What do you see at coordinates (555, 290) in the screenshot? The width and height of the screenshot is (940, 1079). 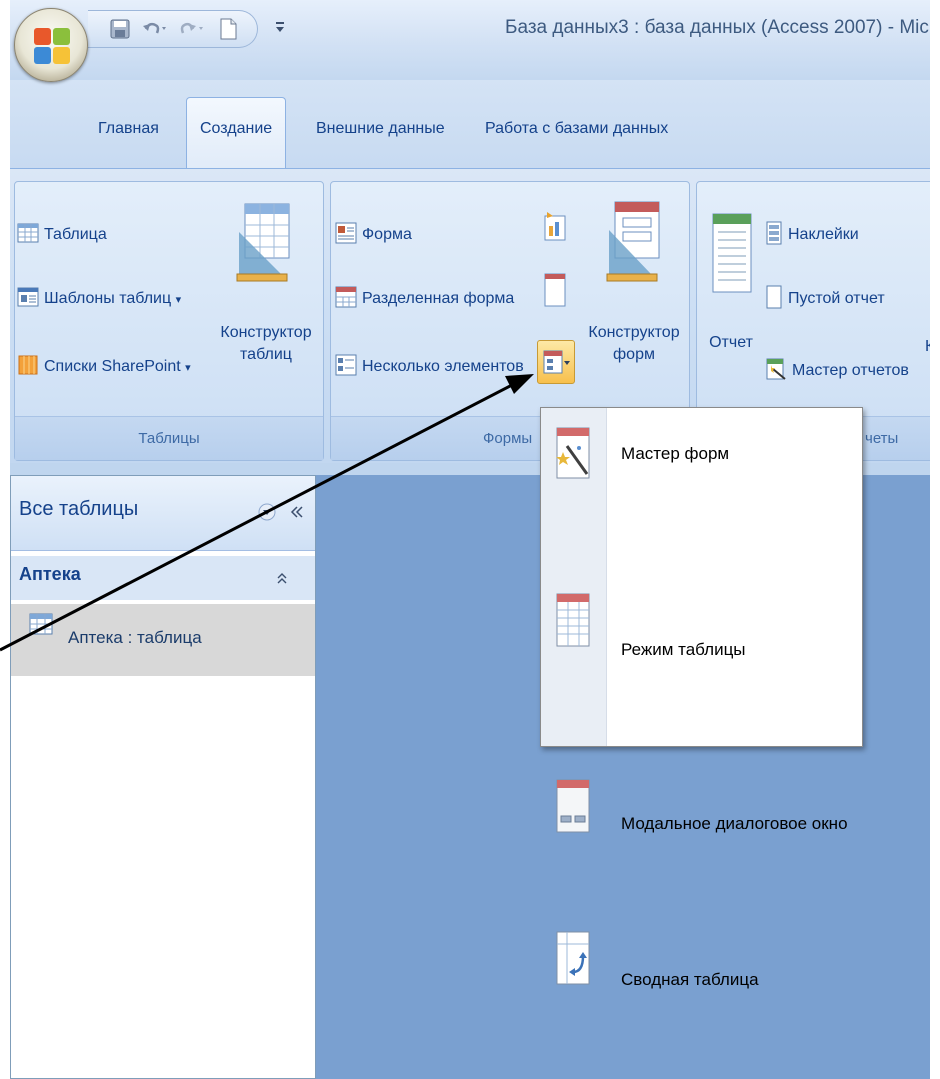 I see `blank-form-icon` at bounding box center [555, 290].